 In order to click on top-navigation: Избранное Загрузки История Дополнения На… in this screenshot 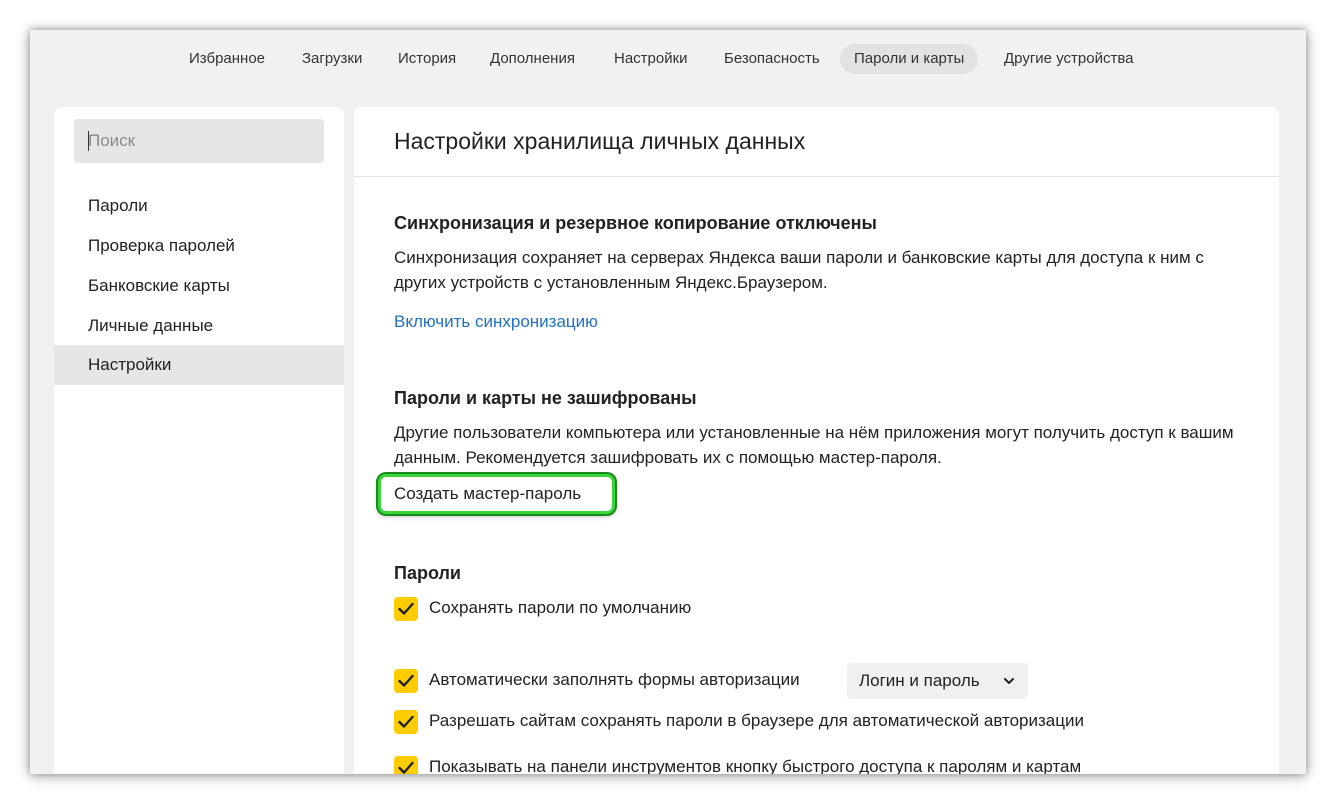, I will do `click(668, 59)`.